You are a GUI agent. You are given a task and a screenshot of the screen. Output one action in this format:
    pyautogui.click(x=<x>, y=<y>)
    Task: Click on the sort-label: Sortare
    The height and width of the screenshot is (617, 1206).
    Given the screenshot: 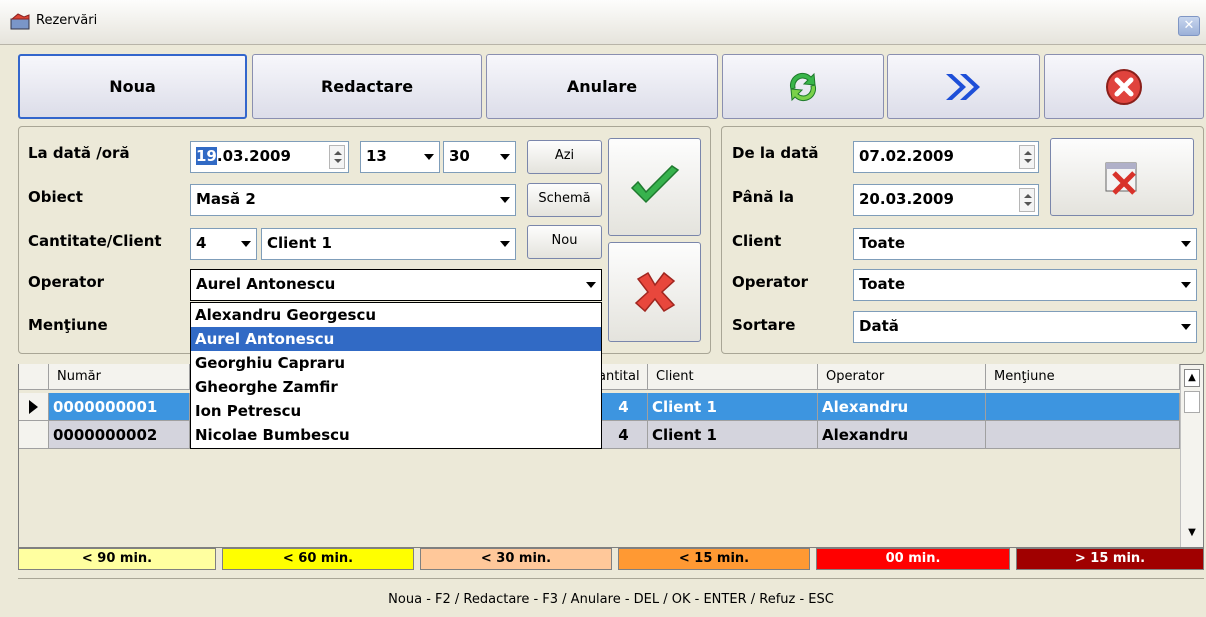 What is the action you would take?
    pyautogui.click(x=764, y=325)
    